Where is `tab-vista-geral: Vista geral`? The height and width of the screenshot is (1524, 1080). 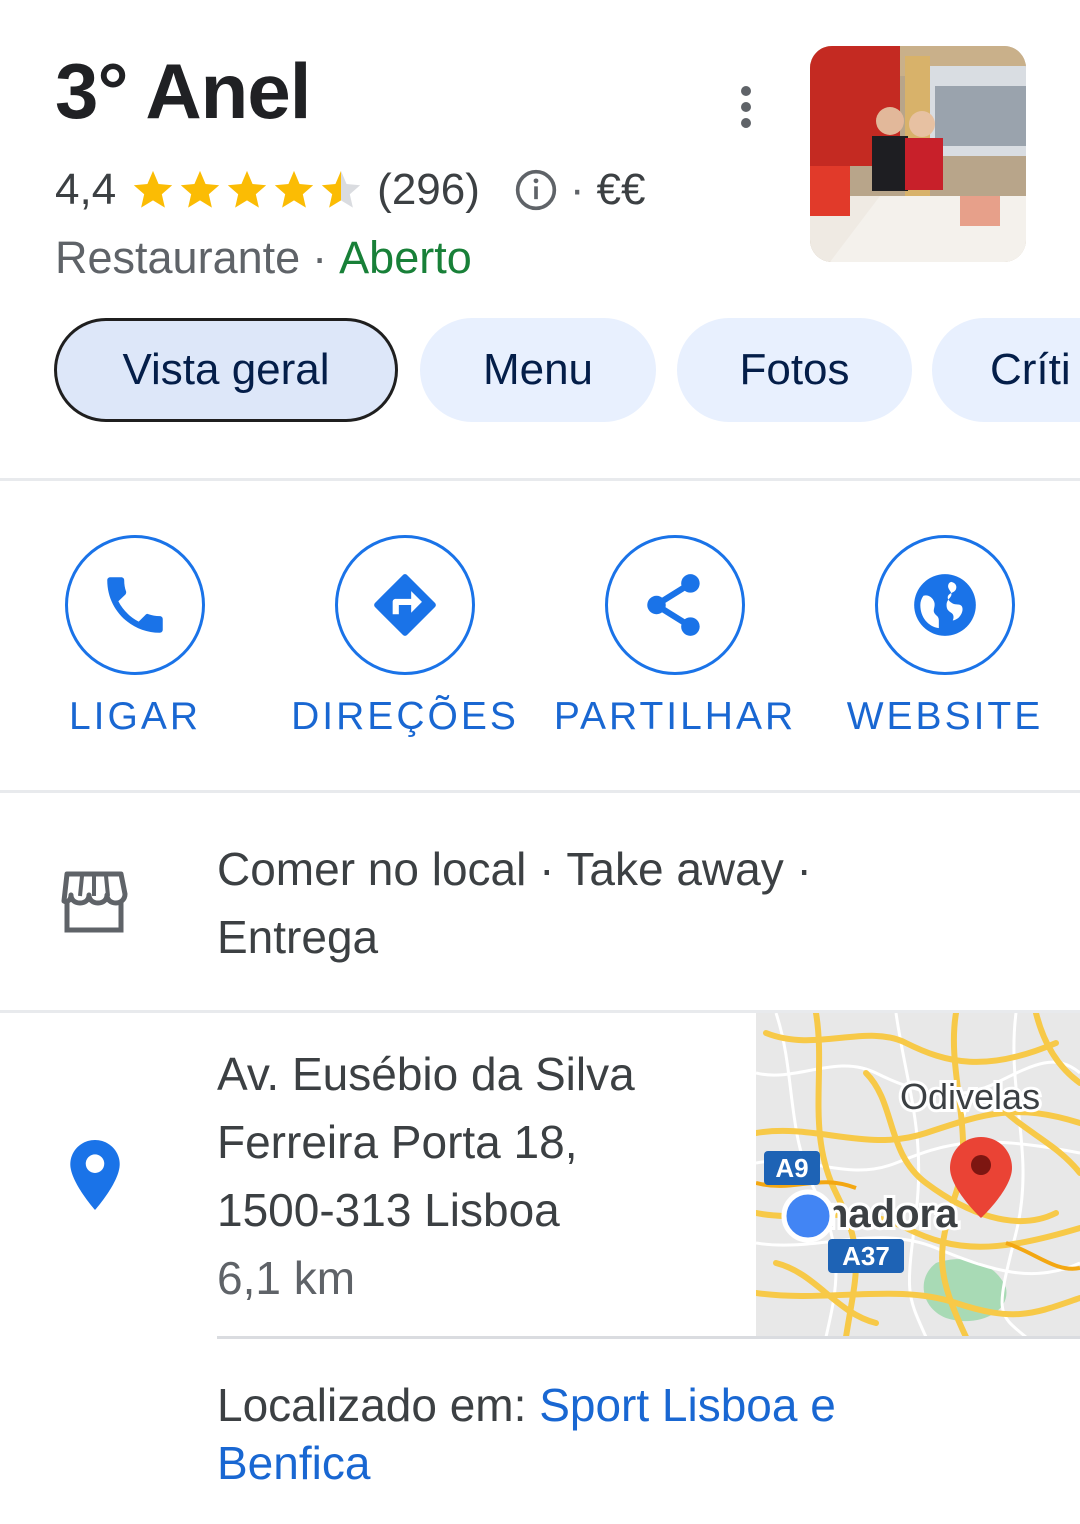
tab-vista-geral: Vista geral is located at coordinates (226, 370).